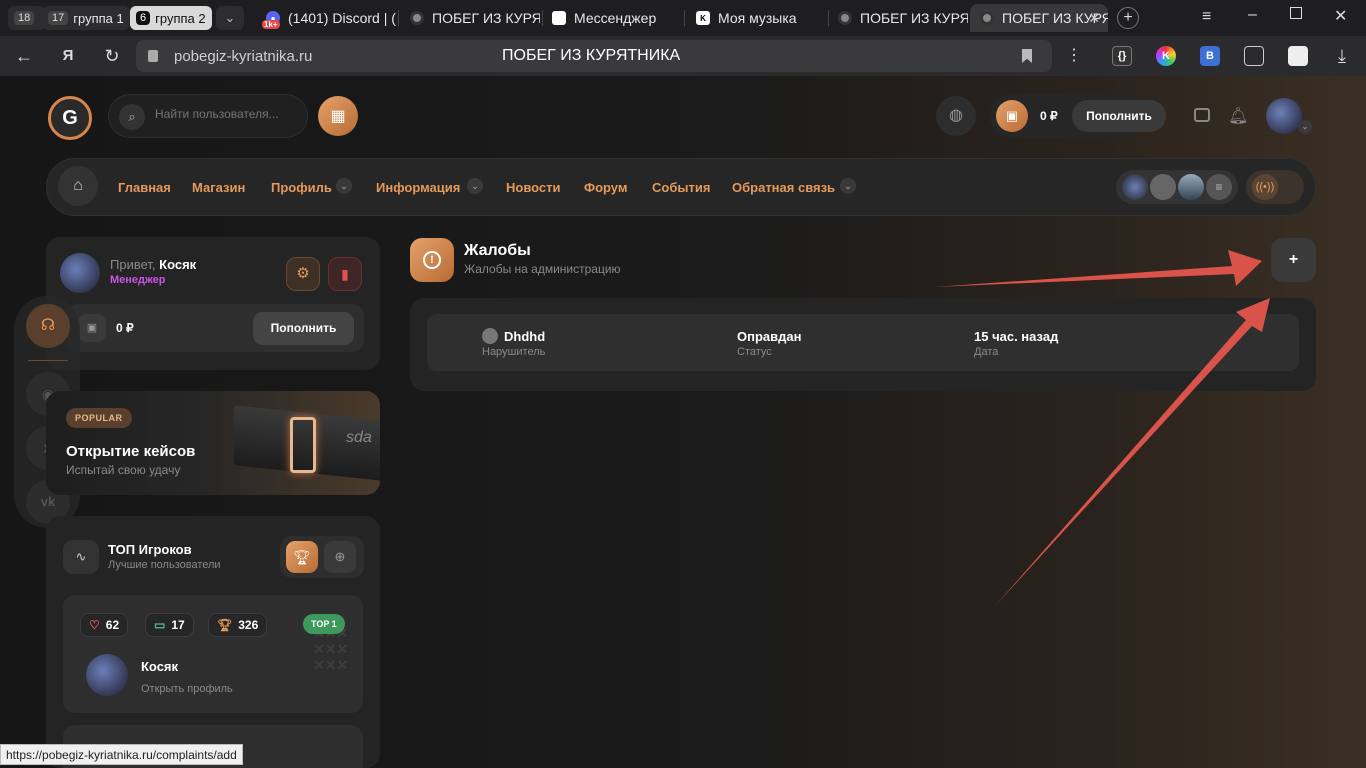  I want to click on url-text: pobegiz-kyriatnika.ru, so click(243, 56).